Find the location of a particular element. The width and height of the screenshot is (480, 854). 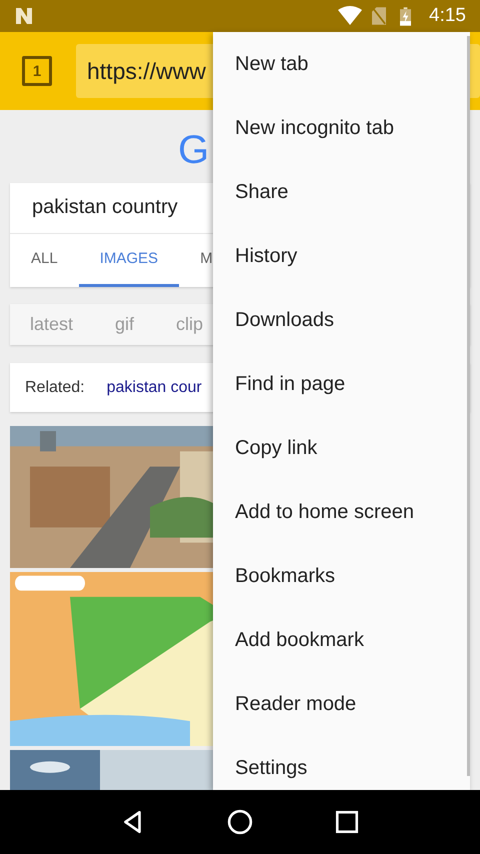

related-link: pakistan cour is located at coordinates (154, 387).